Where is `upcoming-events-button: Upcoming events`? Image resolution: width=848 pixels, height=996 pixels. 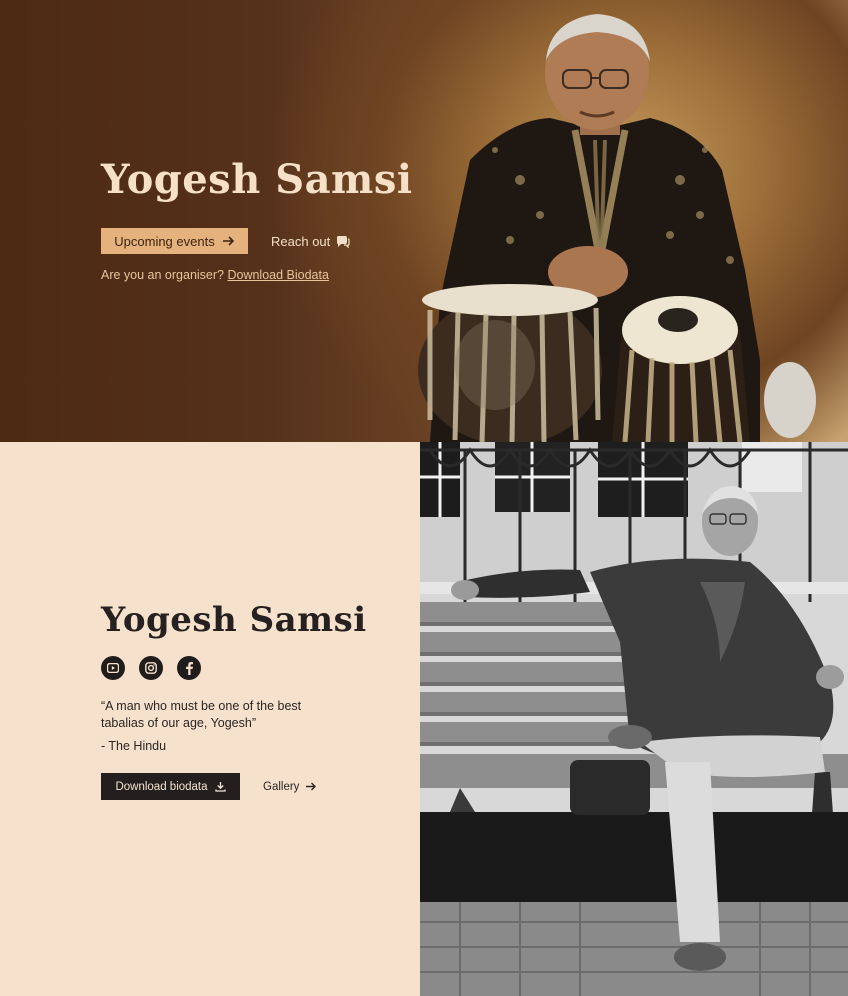 upcoming-events-button: Upcoming events is located at coordinates (174, 241).